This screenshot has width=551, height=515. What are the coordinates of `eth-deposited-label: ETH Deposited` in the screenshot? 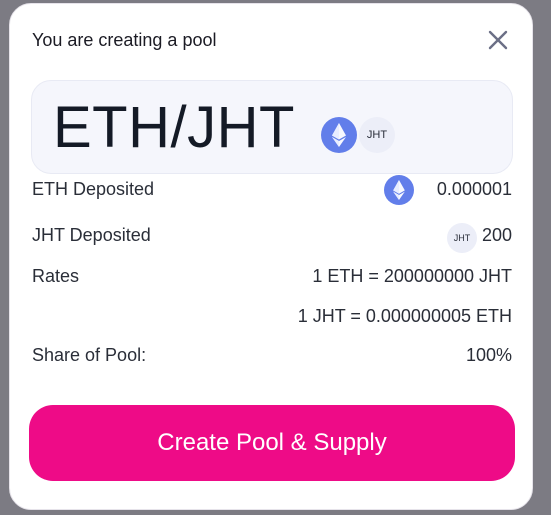 It's located at (93, 189).